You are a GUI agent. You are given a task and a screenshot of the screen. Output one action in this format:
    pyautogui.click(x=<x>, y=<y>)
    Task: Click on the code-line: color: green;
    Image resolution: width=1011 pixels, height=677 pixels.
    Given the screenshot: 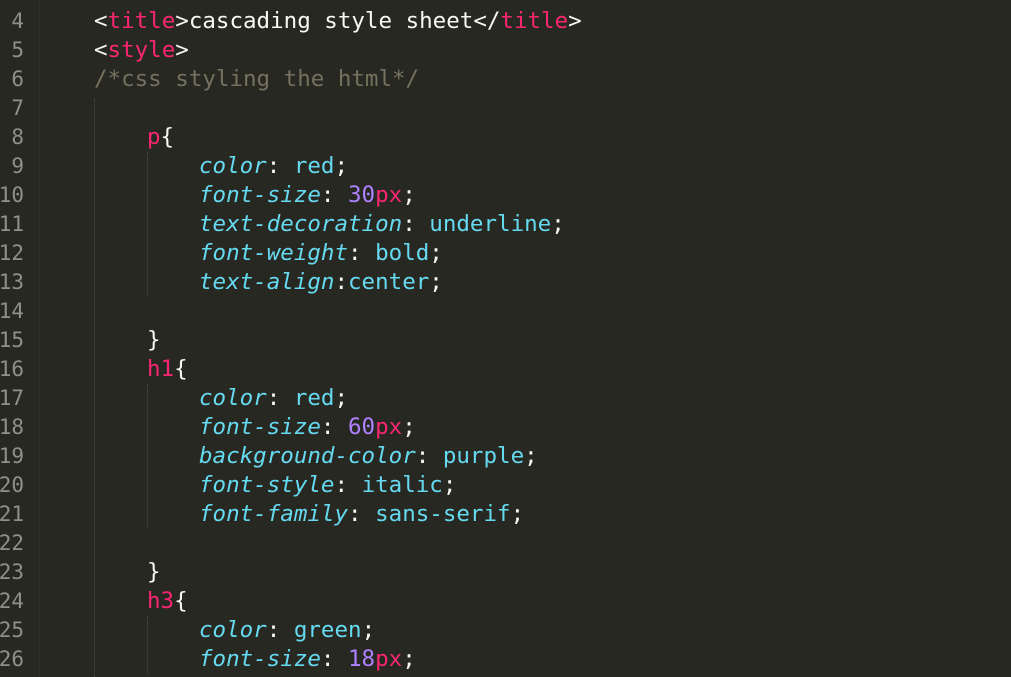 What is the action you would take?
    pyautogui.click(x=287, y=630)
    